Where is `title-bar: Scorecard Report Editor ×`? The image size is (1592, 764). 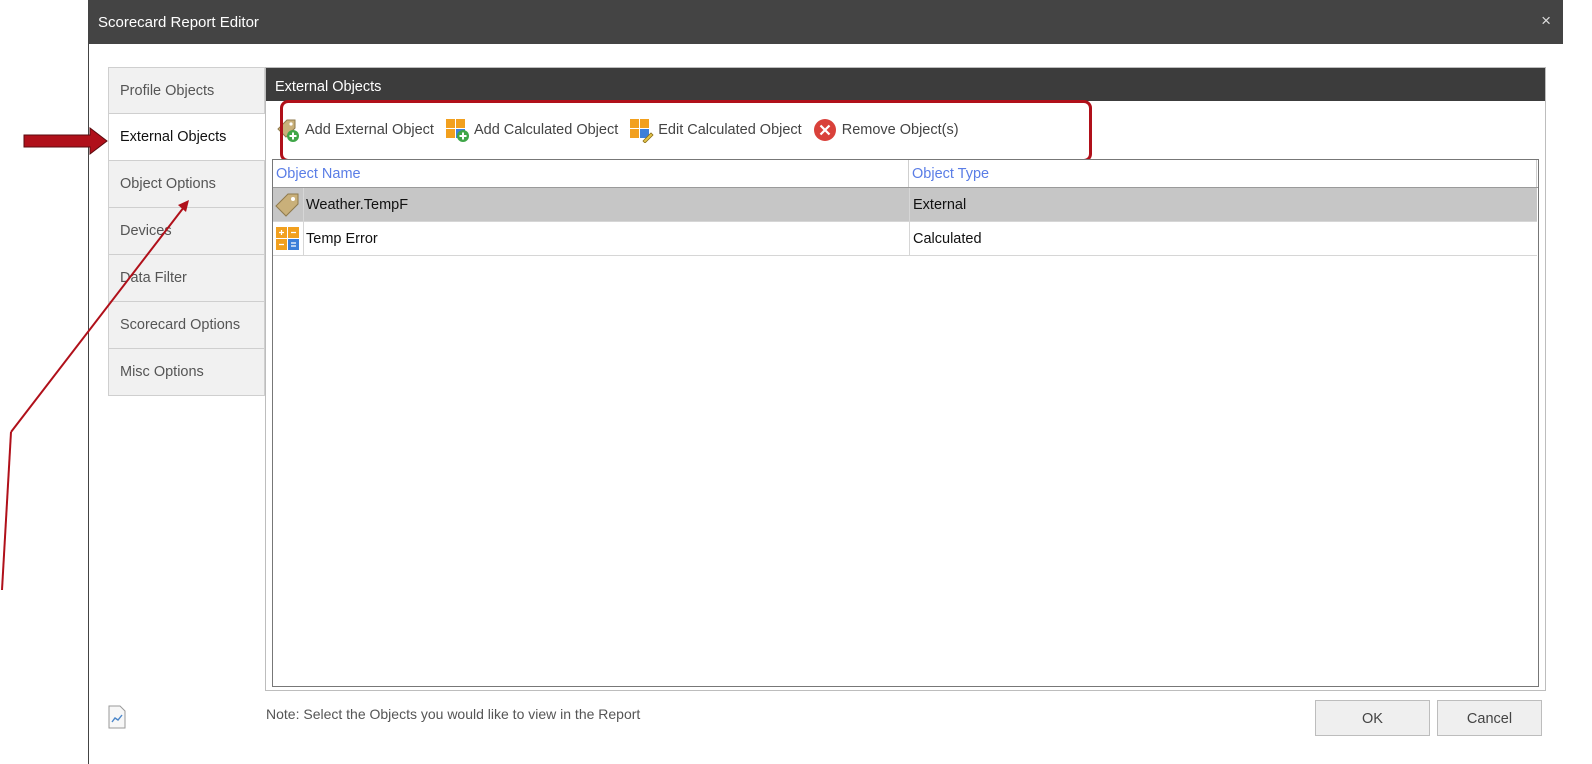
title-bar: Scorecard Report Editor × is located at coordinates (826, 22).